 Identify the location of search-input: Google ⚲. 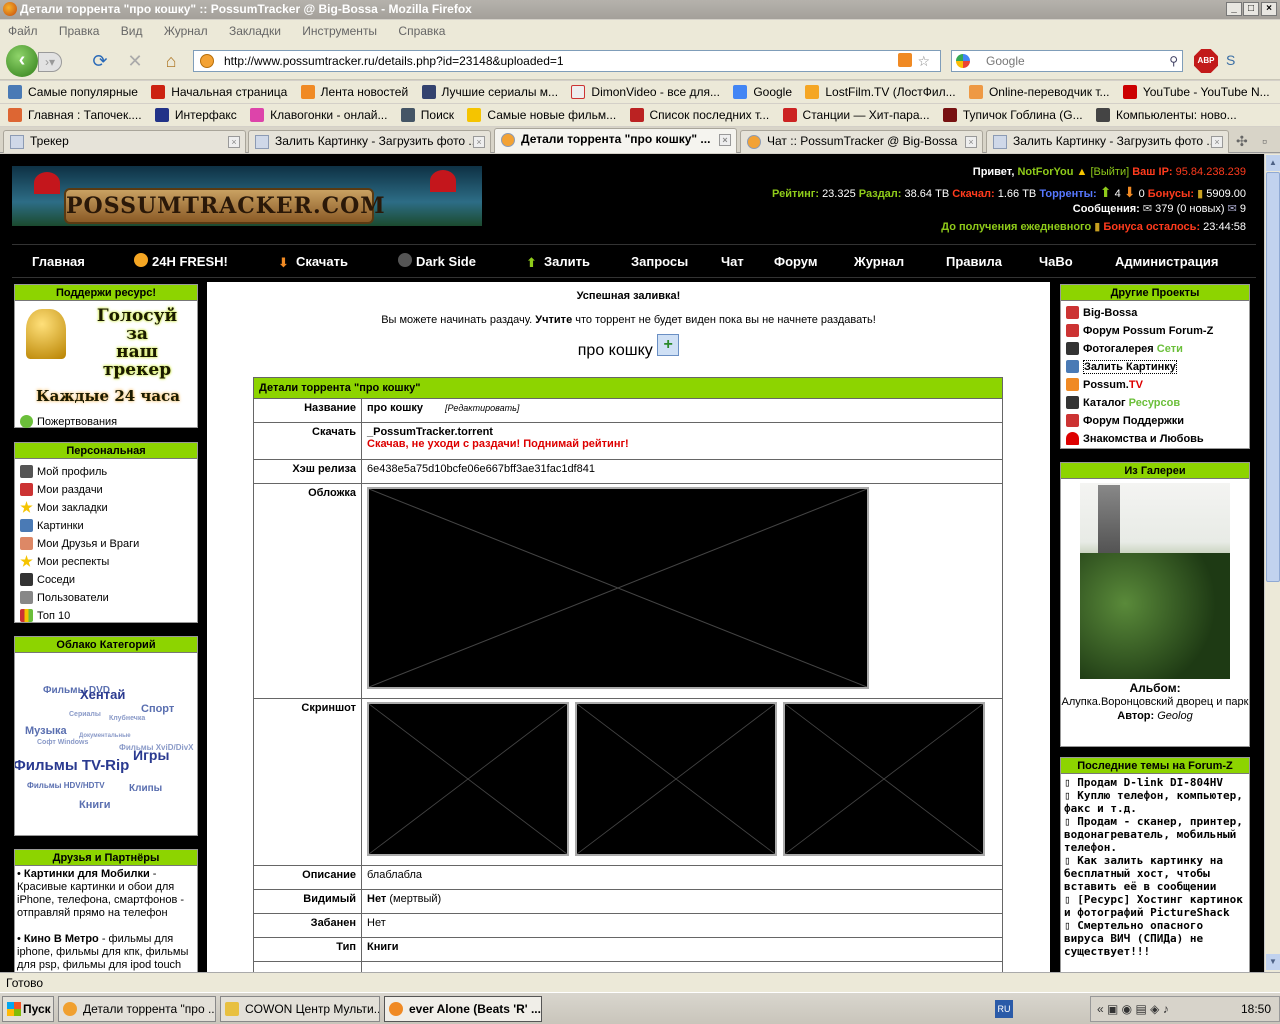
(1067, 61).